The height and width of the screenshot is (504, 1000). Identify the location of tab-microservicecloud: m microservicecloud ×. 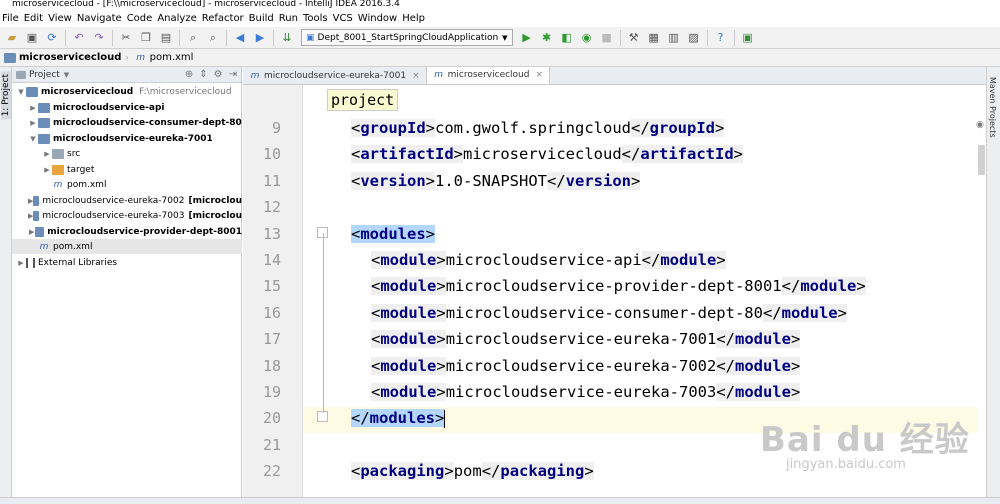
(488, 75).